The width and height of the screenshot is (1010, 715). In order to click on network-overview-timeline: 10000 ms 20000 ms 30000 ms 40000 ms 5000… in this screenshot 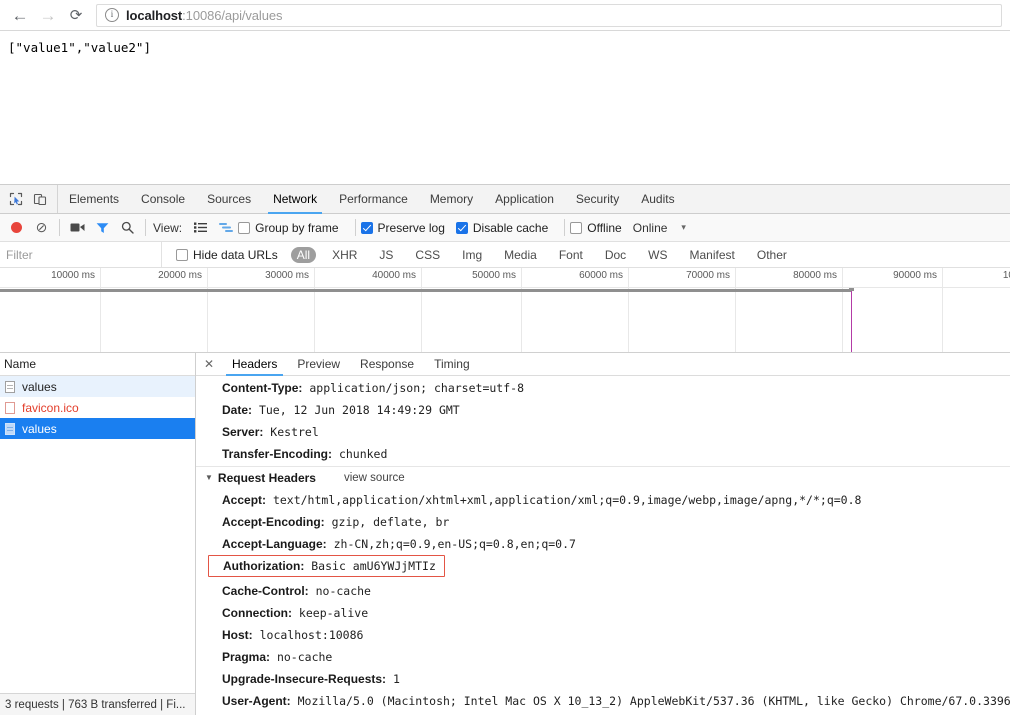, I will do `click(505, 310)`.